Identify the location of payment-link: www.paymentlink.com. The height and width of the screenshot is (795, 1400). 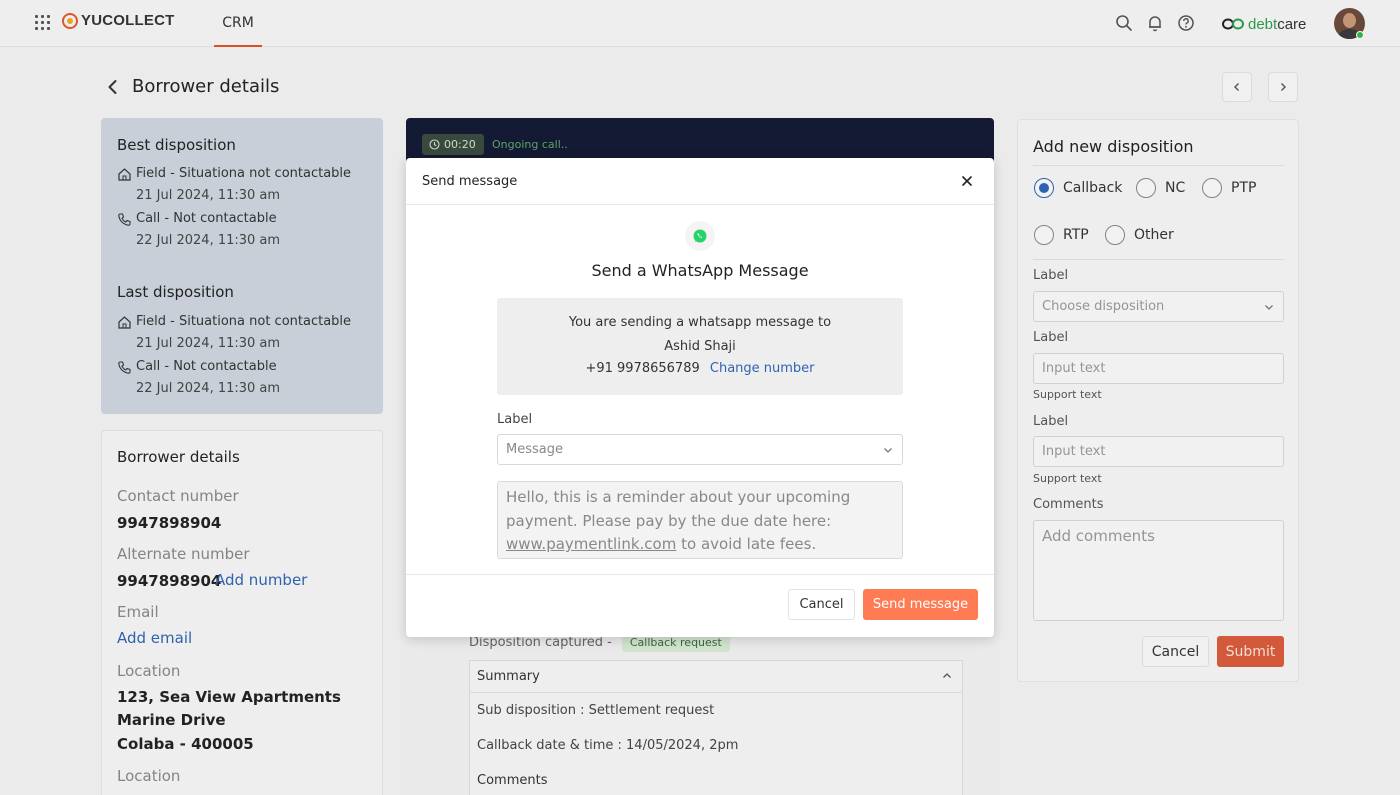
(591, 544).